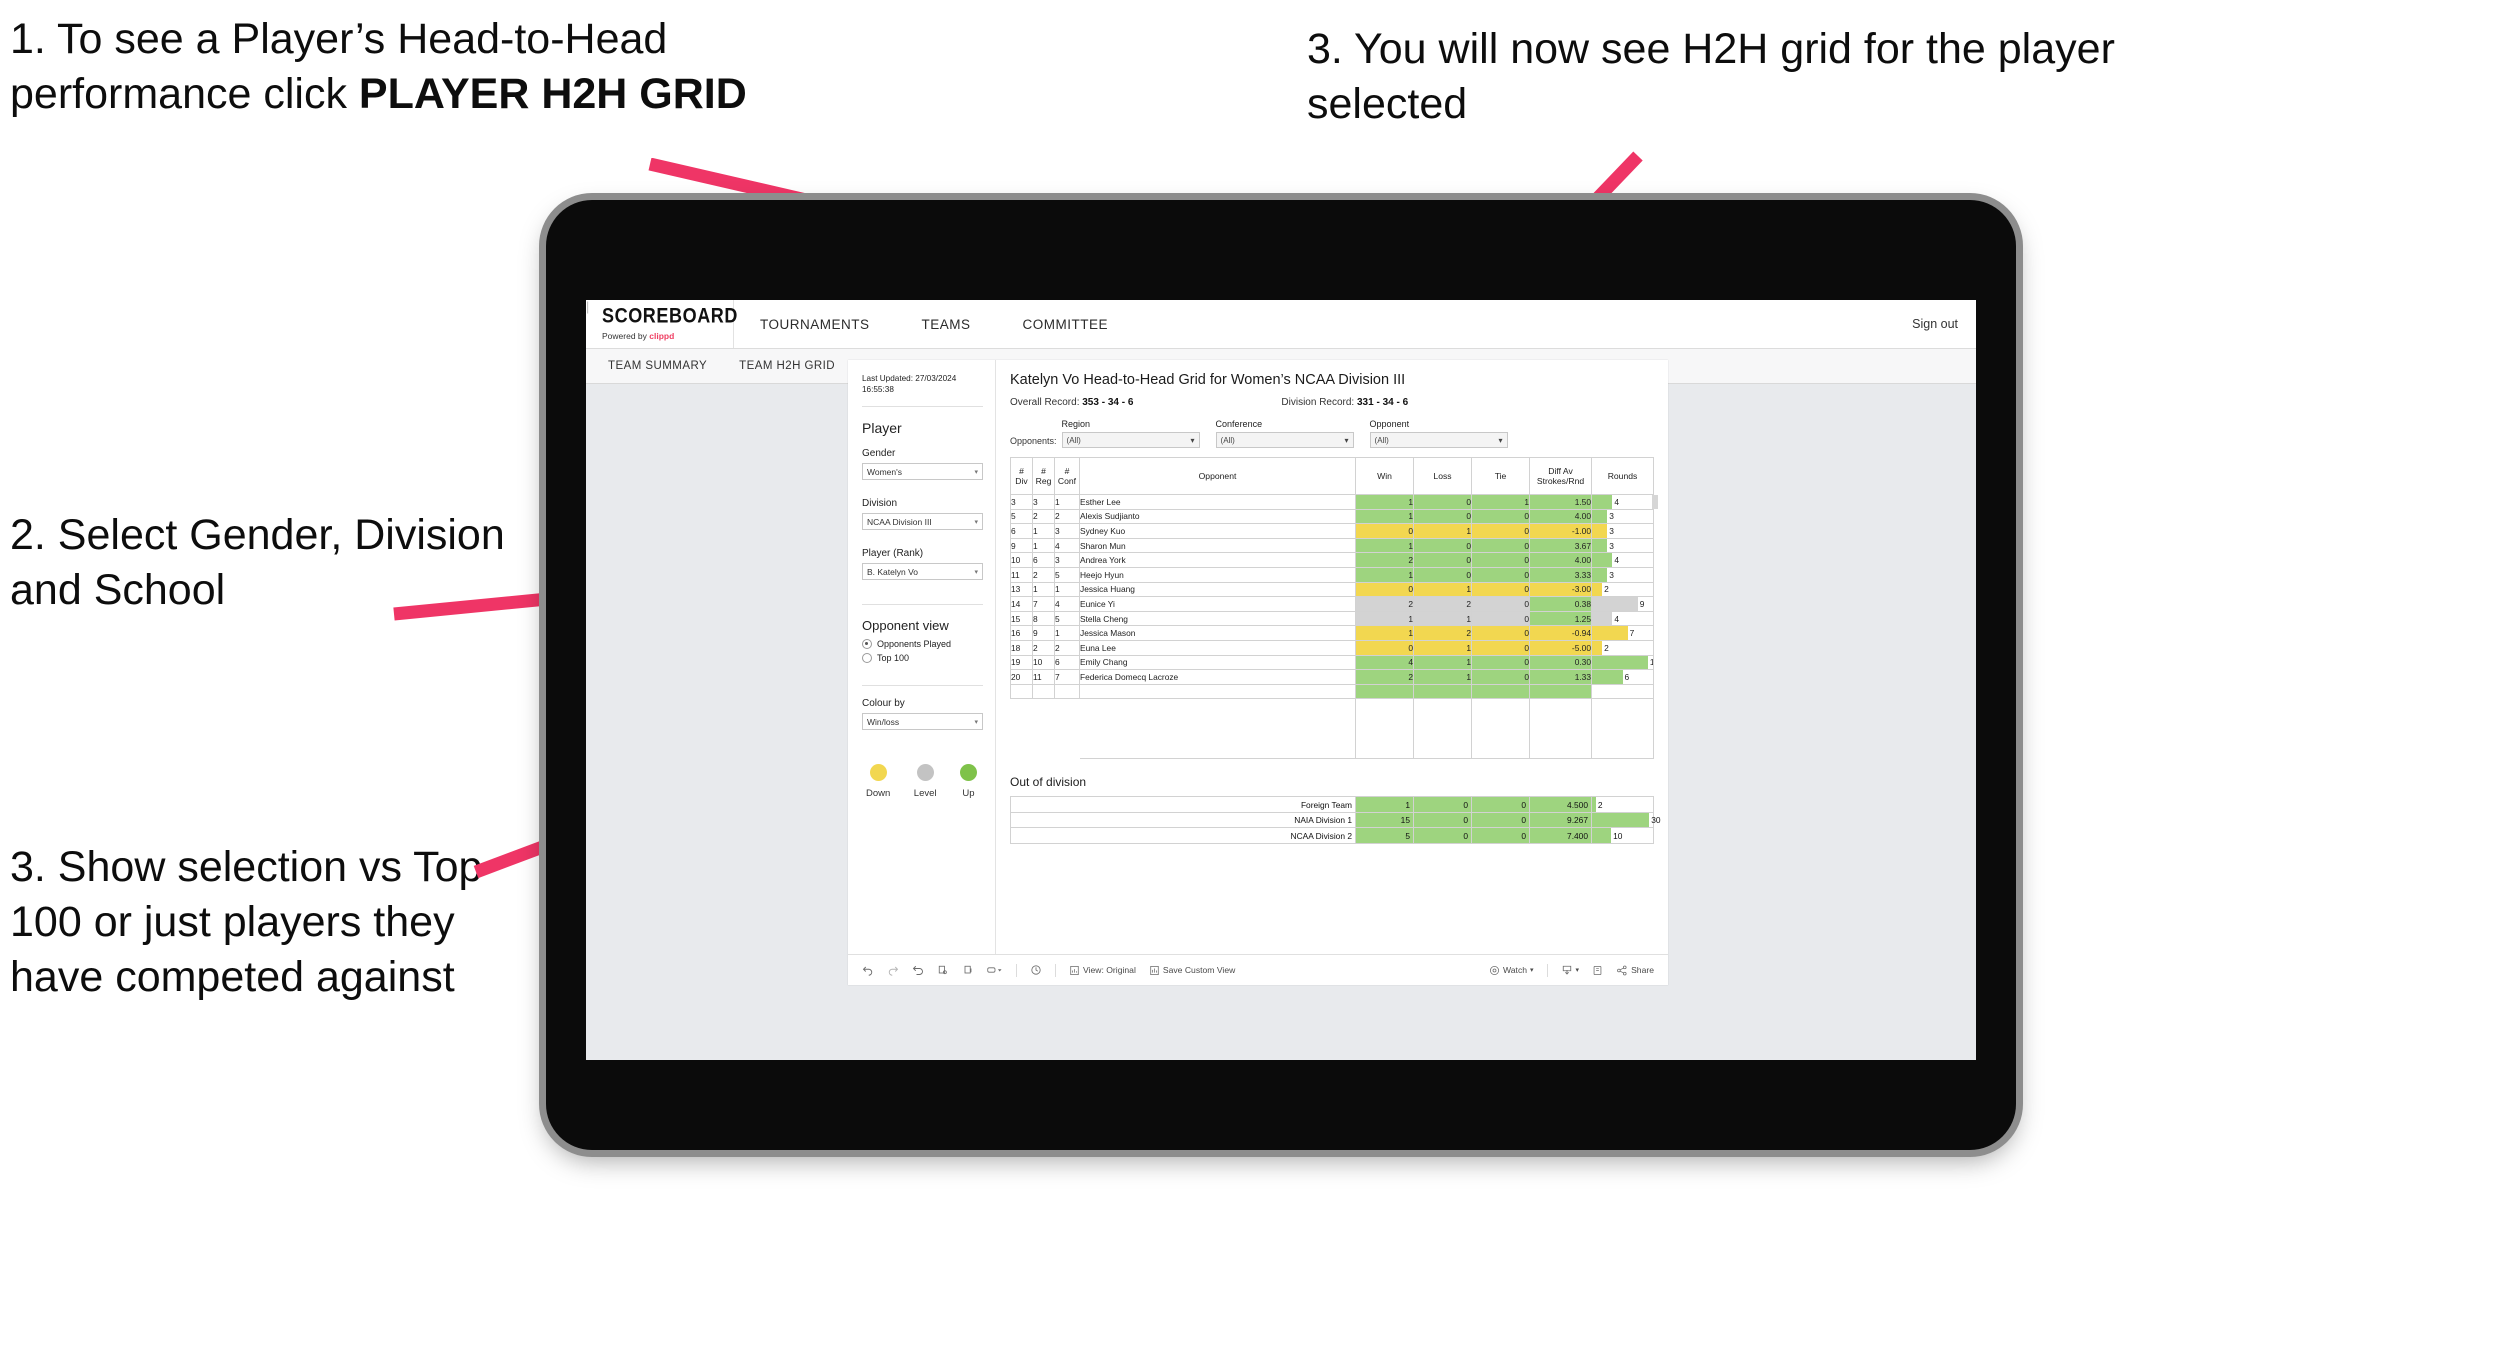  Describe the element at coordinates (995, 970) in the screenshot. I see `highlight-icon` at that location.